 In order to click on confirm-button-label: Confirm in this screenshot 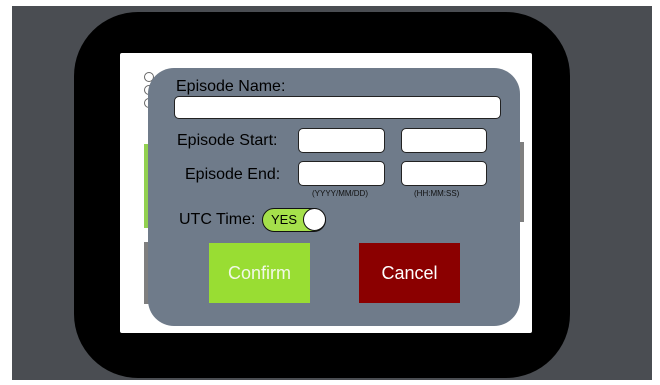, I will do `click(259, 272)`.